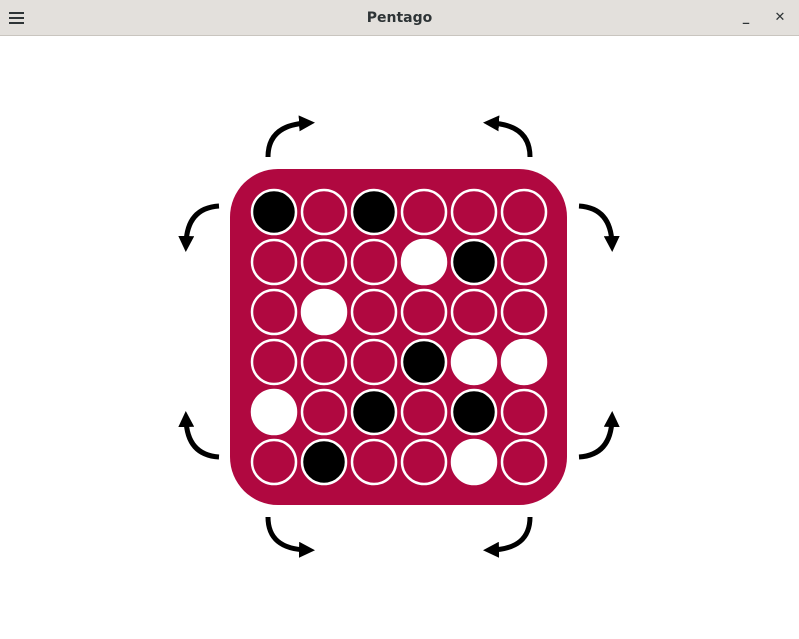 The height and width of the screenshot is (639, 799). Describe the element at coordinates (199, 435) in the screenshot. I see `rotate-bottom-left-clockwise-icon` at that location.